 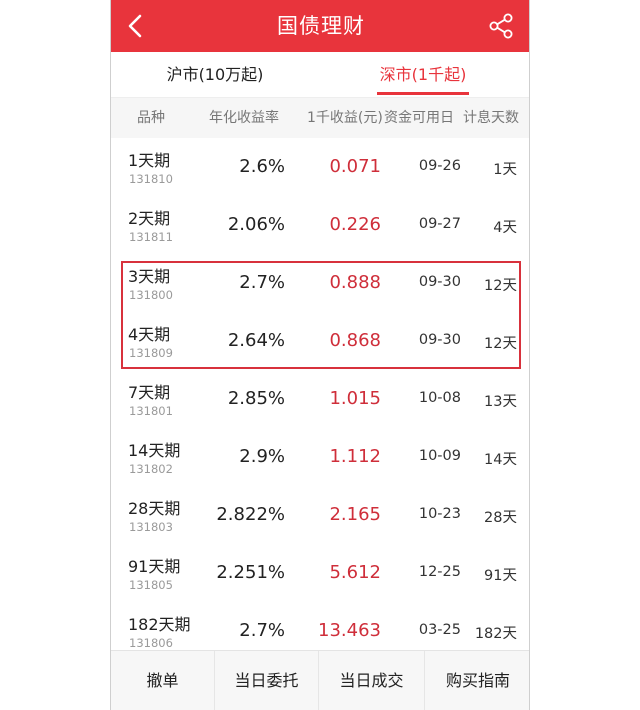 What do you see at coordinates (320, 573) in the screenshot?
I see `table-row: 91天期 131805 2.251% 5.612 12-25 91天` at bounding box center [320, 573].